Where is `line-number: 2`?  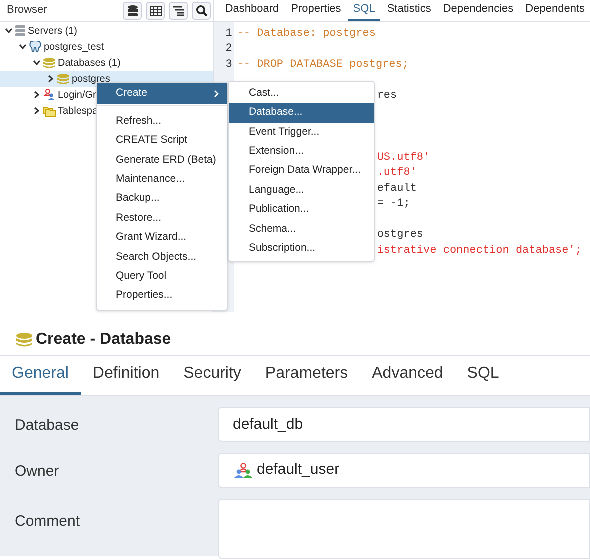
line-number: 2 is located at coordinates (229, 49).